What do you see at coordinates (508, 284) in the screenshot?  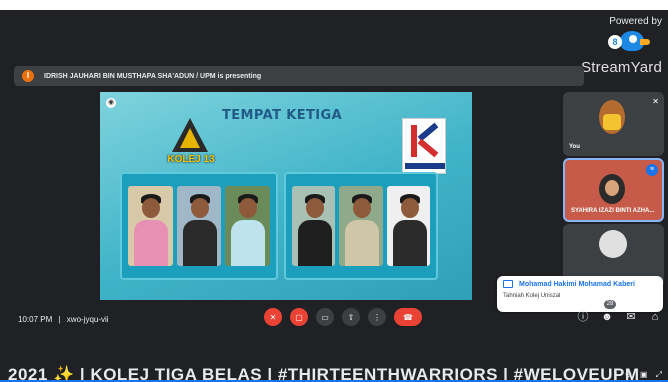 I see `chat-icon` at bounding box center [508, 284].